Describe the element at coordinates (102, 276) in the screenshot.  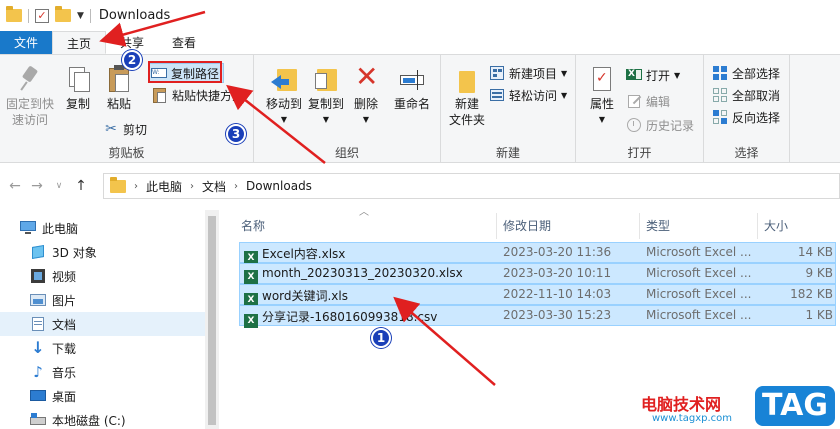
I see `nav-item-videos: 视频` at that location.